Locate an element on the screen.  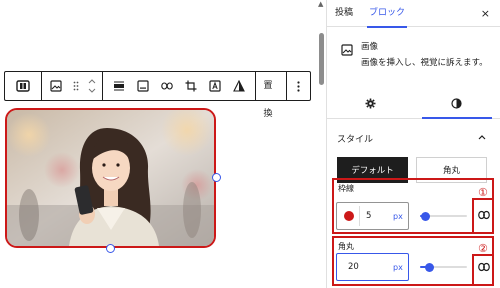
radius-value: 20 is located at coordinates (353, 267).